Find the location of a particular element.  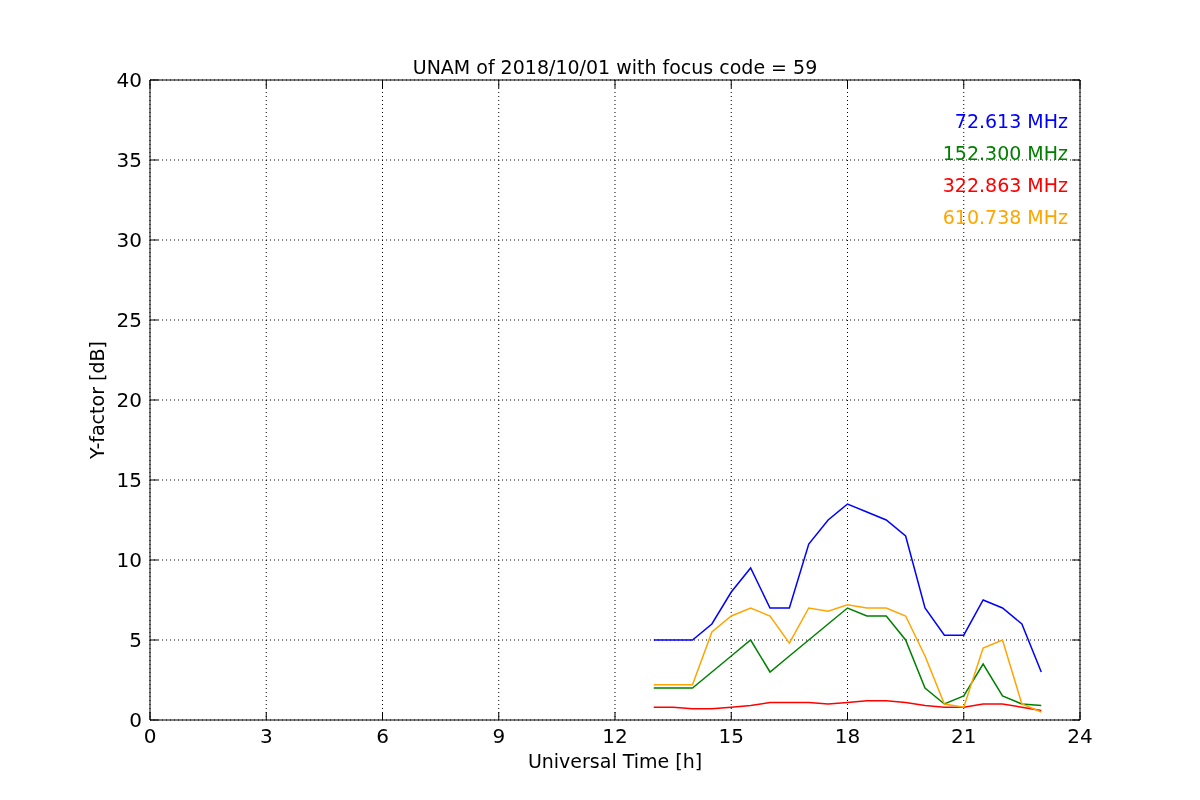

tick-label: 3 is located at coordinates (266, 736).